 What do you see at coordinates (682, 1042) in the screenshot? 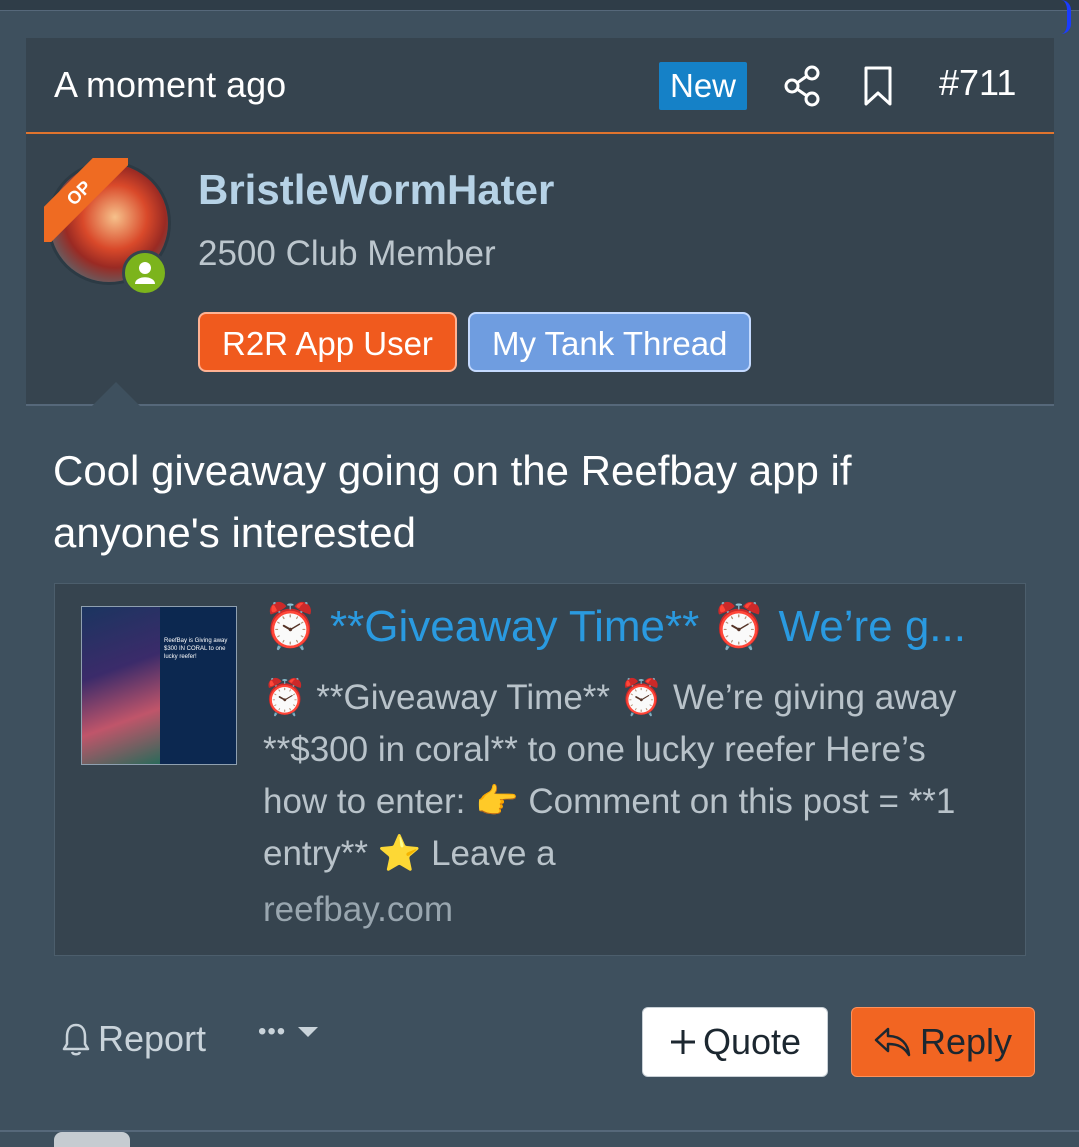
I see `plus-icon` at bounding box center [682, 1042].